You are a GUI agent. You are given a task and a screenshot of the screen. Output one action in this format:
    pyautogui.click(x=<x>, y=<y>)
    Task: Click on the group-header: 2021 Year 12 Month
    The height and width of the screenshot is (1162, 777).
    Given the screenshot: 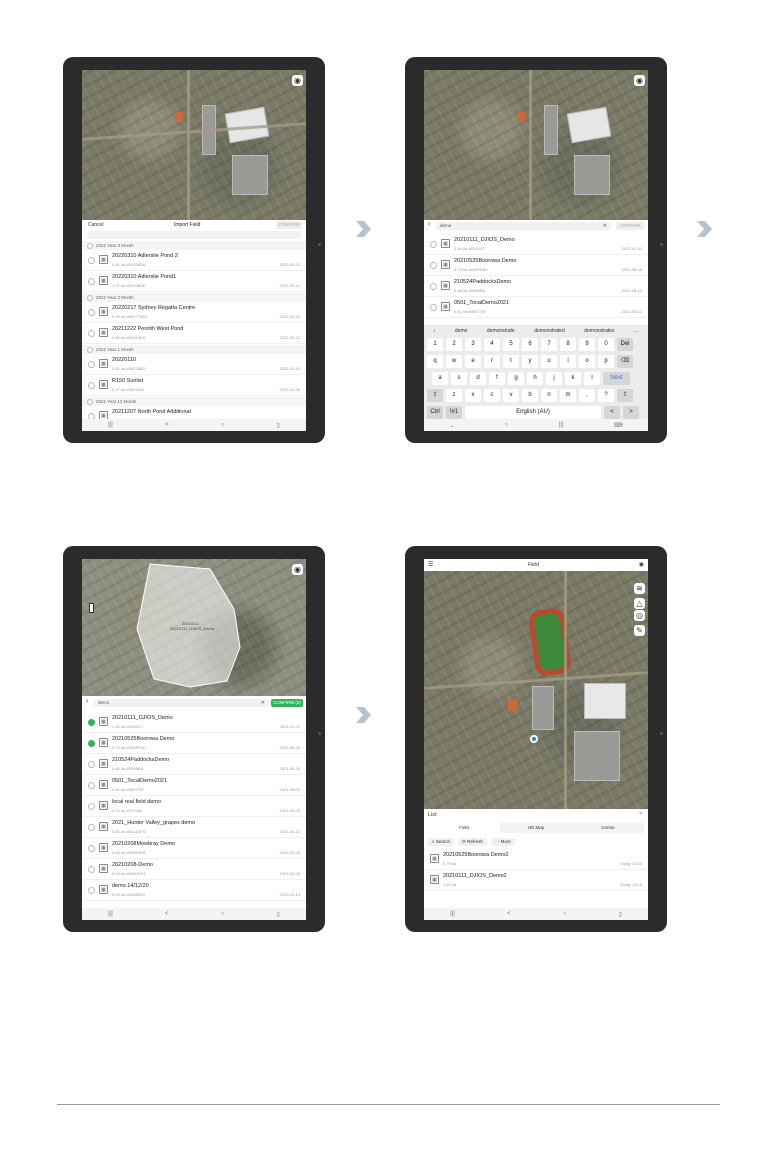 What is the action you would take?
    pyautogui.click(x=194, y=401)
    